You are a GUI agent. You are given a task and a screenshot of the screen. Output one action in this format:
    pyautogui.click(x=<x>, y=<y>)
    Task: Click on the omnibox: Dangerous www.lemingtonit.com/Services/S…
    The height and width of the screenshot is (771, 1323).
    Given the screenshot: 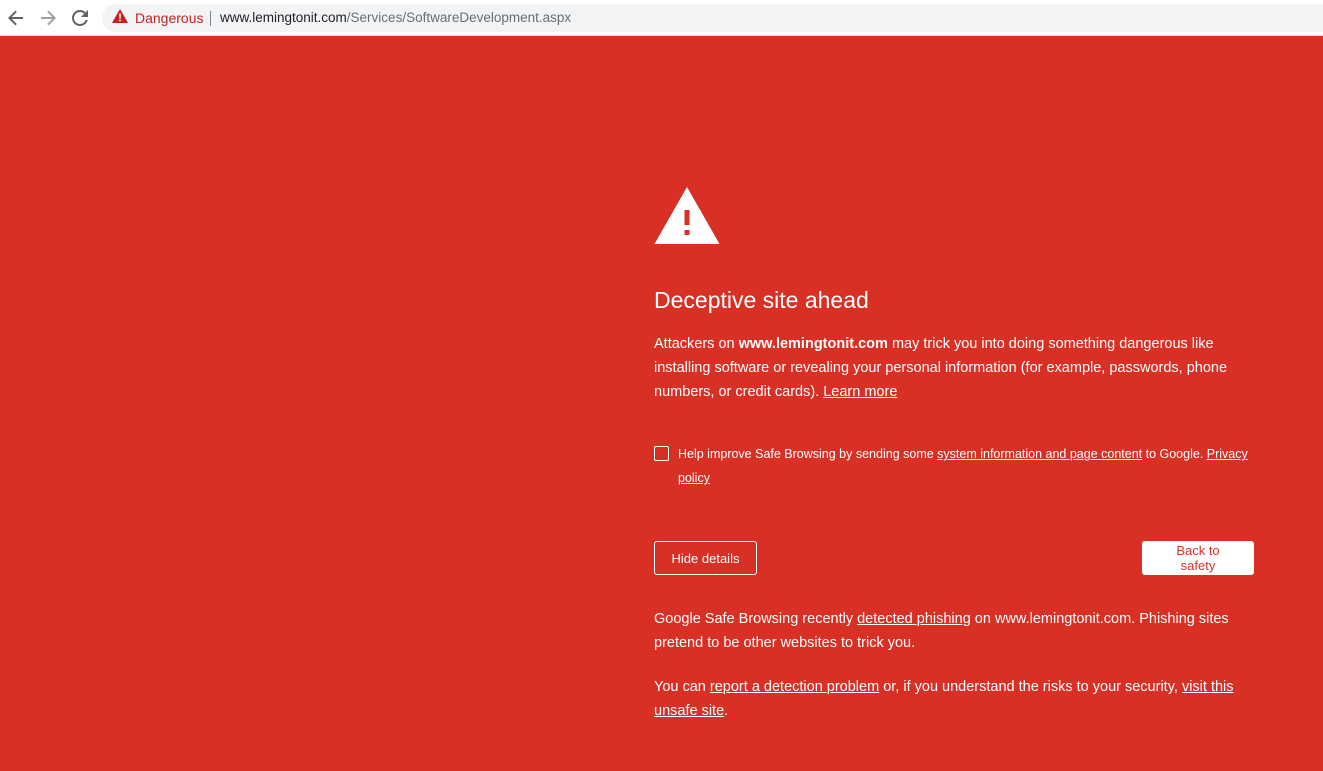 What is the action you would take?
    pyautogui.click(x=712, y=18)
    